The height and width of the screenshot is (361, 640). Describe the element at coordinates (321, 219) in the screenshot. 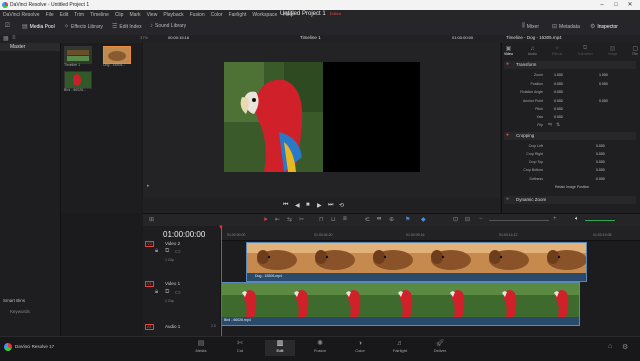

I see `insert-clip-icon: ⊓` at that location.